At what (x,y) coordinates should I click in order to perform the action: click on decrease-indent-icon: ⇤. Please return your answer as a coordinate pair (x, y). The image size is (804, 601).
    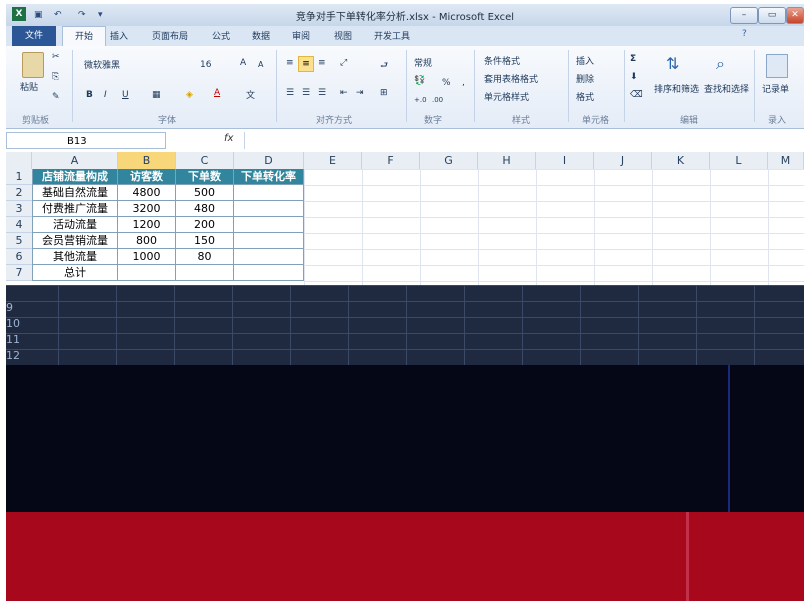
    Looking at the image, I should click on (344, 93).